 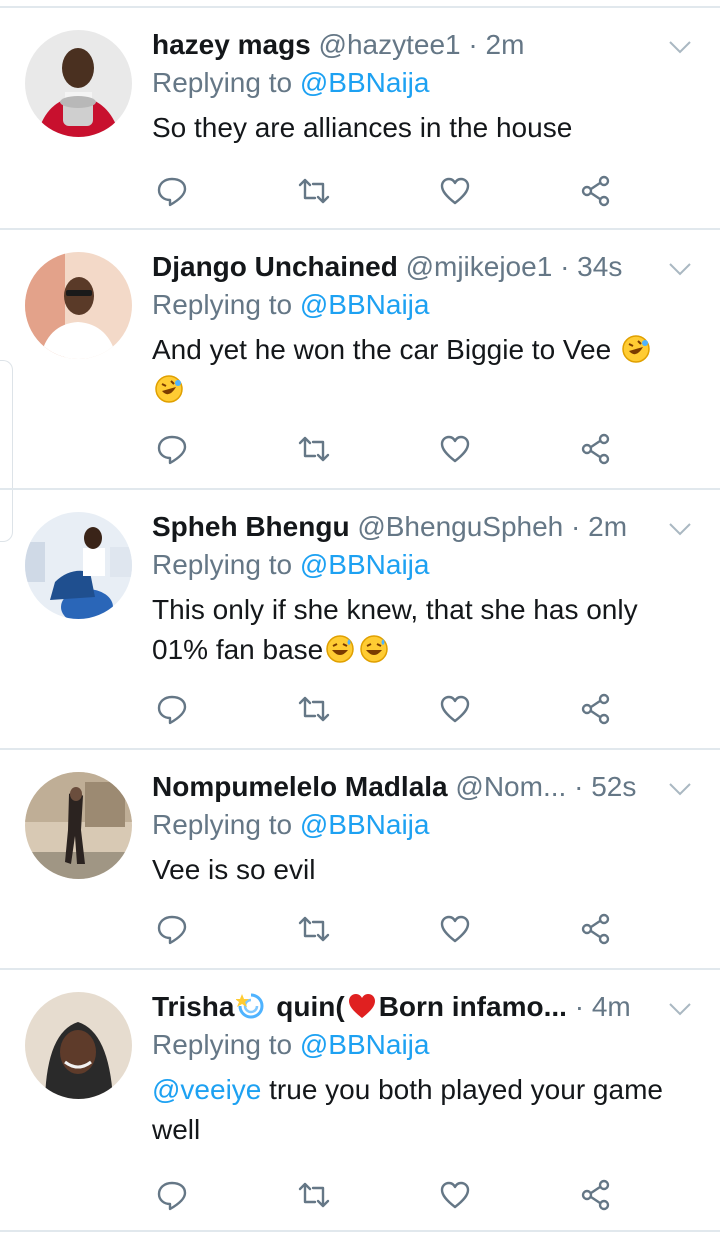 I want to click on tweet-text-line2: 01% fan base, so click(x=238, y=649).